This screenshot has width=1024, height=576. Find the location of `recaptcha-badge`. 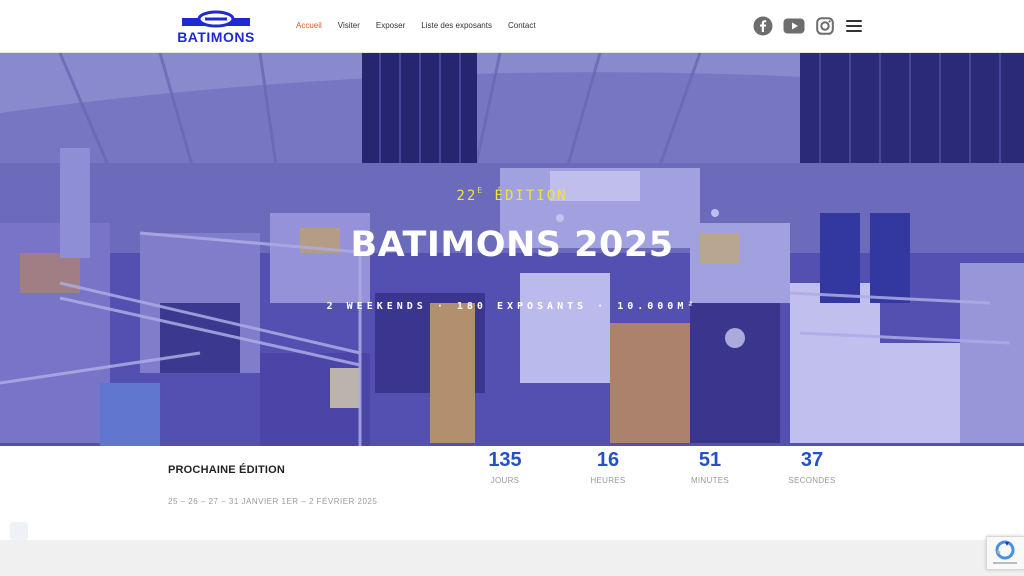

recaptcha-badge is located at coordinates (1005, 553).